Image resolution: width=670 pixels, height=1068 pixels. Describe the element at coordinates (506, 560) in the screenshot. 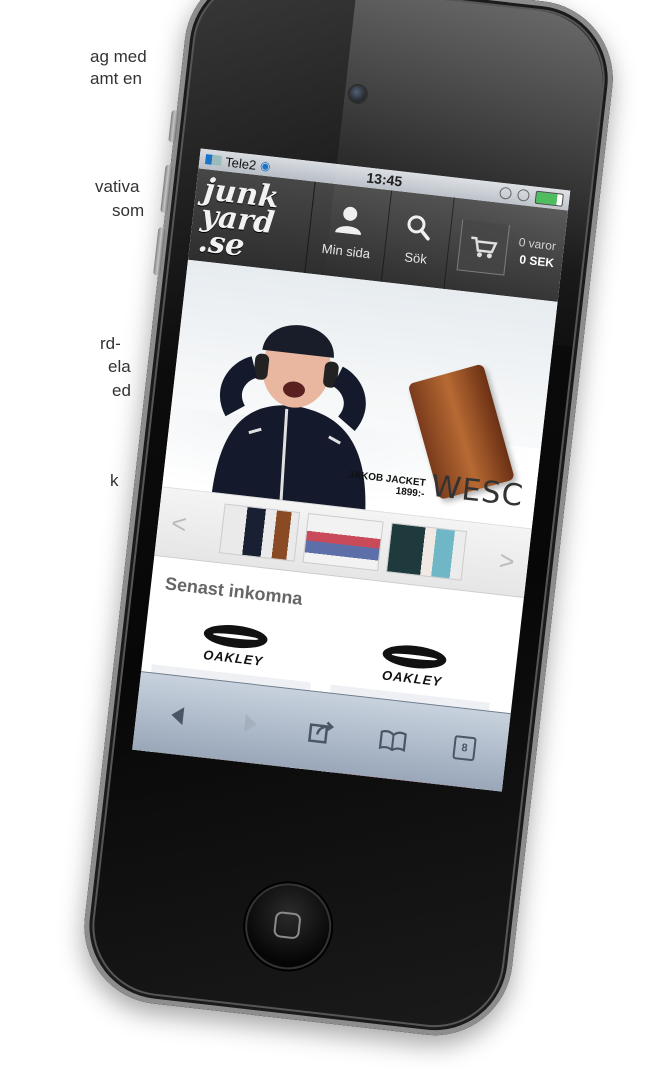

I see `carousel-next-button: >` at that location.